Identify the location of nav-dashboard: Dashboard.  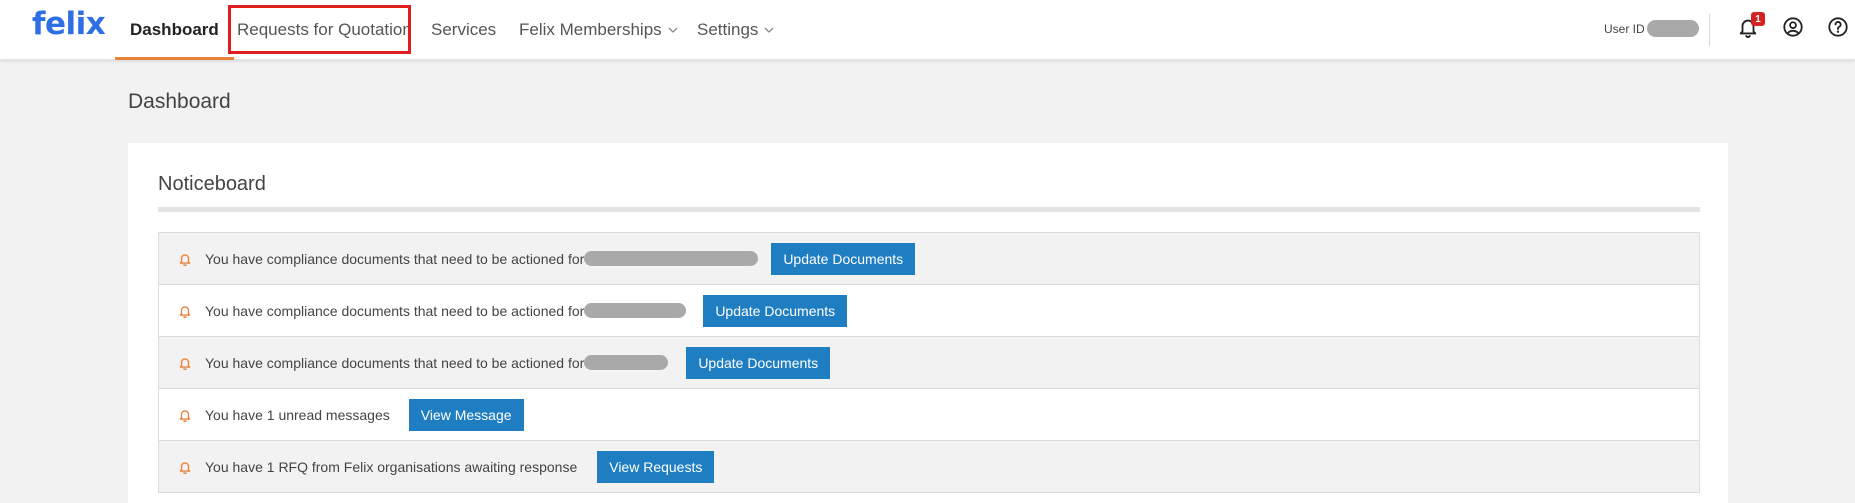
(174, 30).